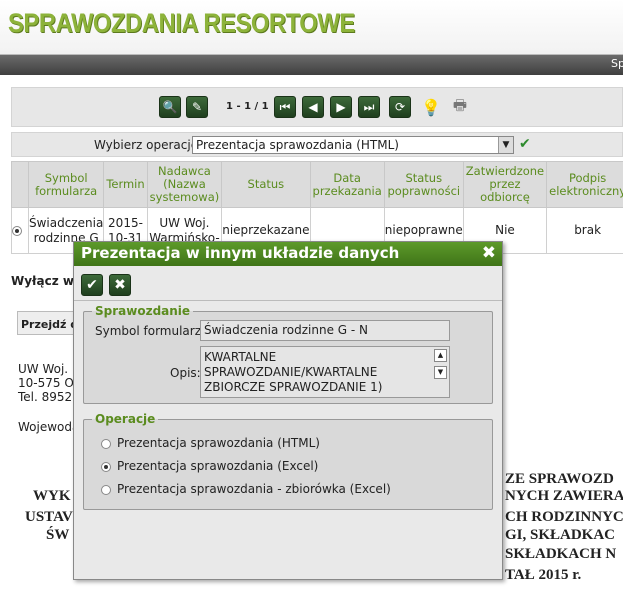 The height and width of the screenshot is (589, 623). What do you see at coordinates (197, 107) in the screenshot?
I see `edit-icon: ✎` at bounding box center [197, 107].